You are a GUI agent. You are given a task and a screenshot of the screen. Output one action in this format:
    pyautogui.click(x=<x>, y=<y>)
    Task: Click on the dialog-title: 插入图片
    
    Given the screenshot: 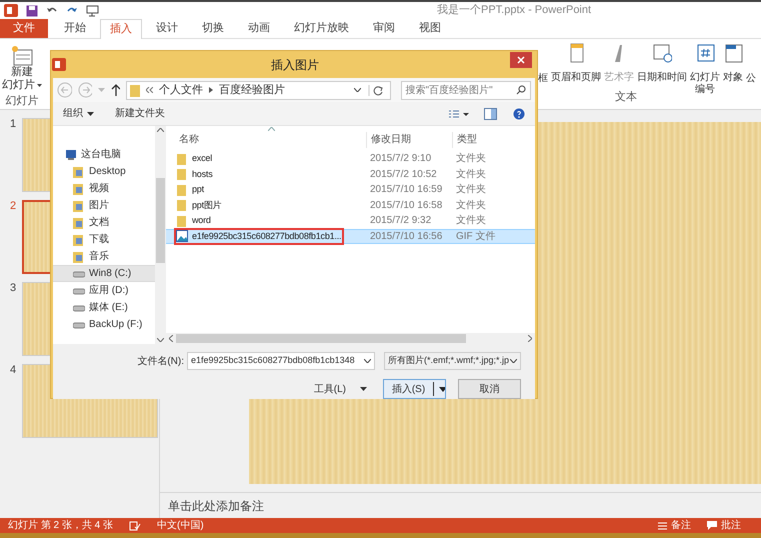 What is the action you would take?
    pyautogui.click(x=295, y=65)
    